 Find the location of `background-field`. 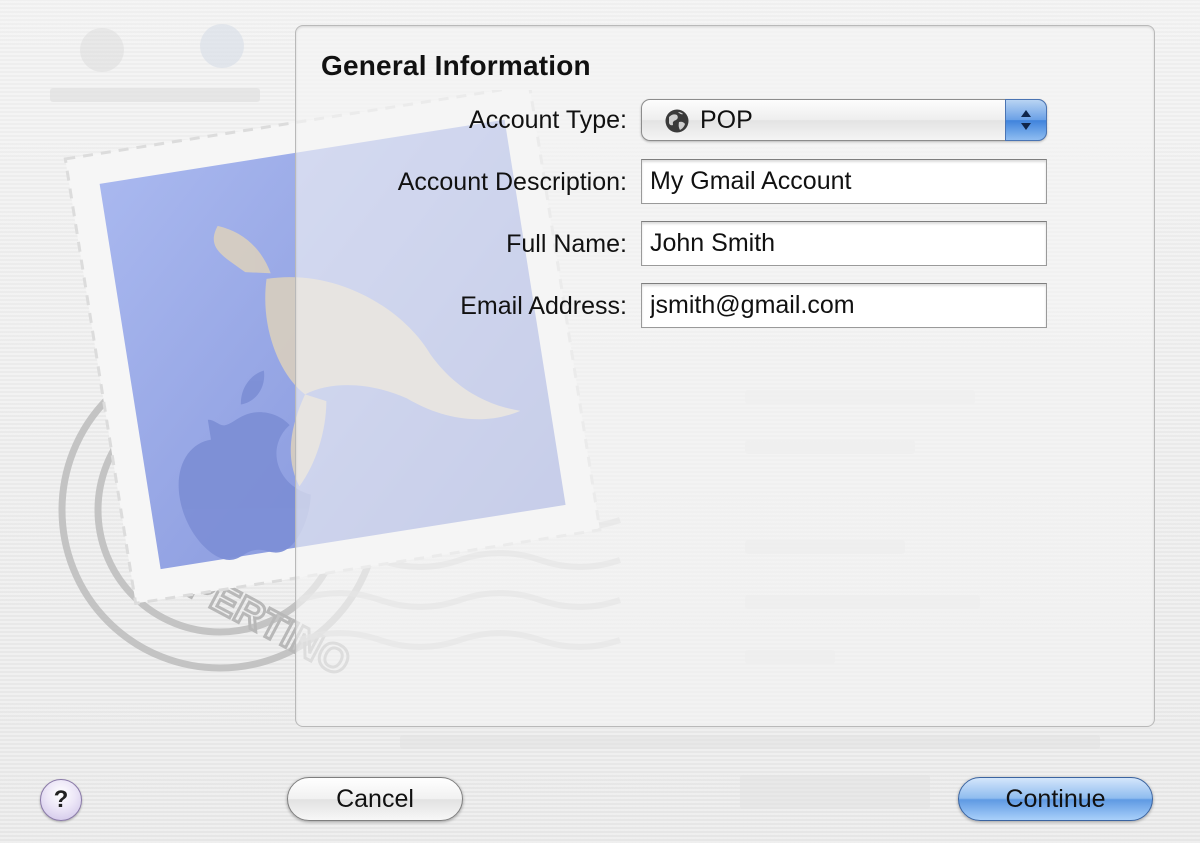

background-field is located at coordinates (835, 792).